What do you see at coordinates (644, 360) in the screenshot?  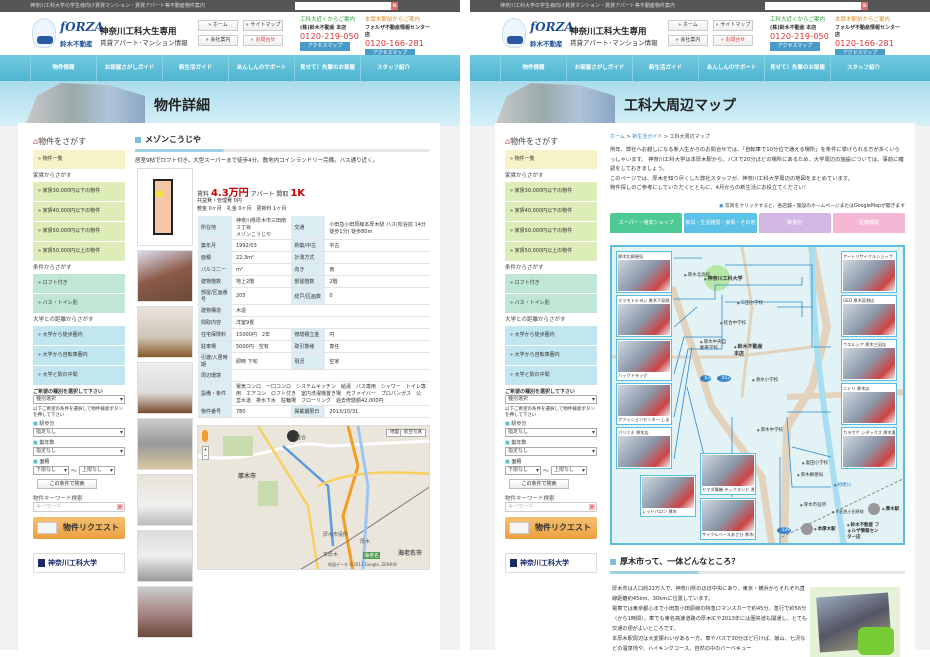 I see `shop-card: ハックドラッグ` at bounding box center [644, 360].